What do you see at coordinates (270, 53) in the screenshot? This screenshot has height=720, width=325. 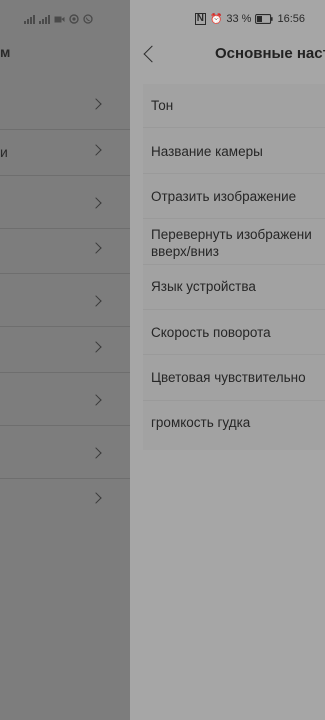 I see `page-title: Основные наст` at bounding box center [270, 53].